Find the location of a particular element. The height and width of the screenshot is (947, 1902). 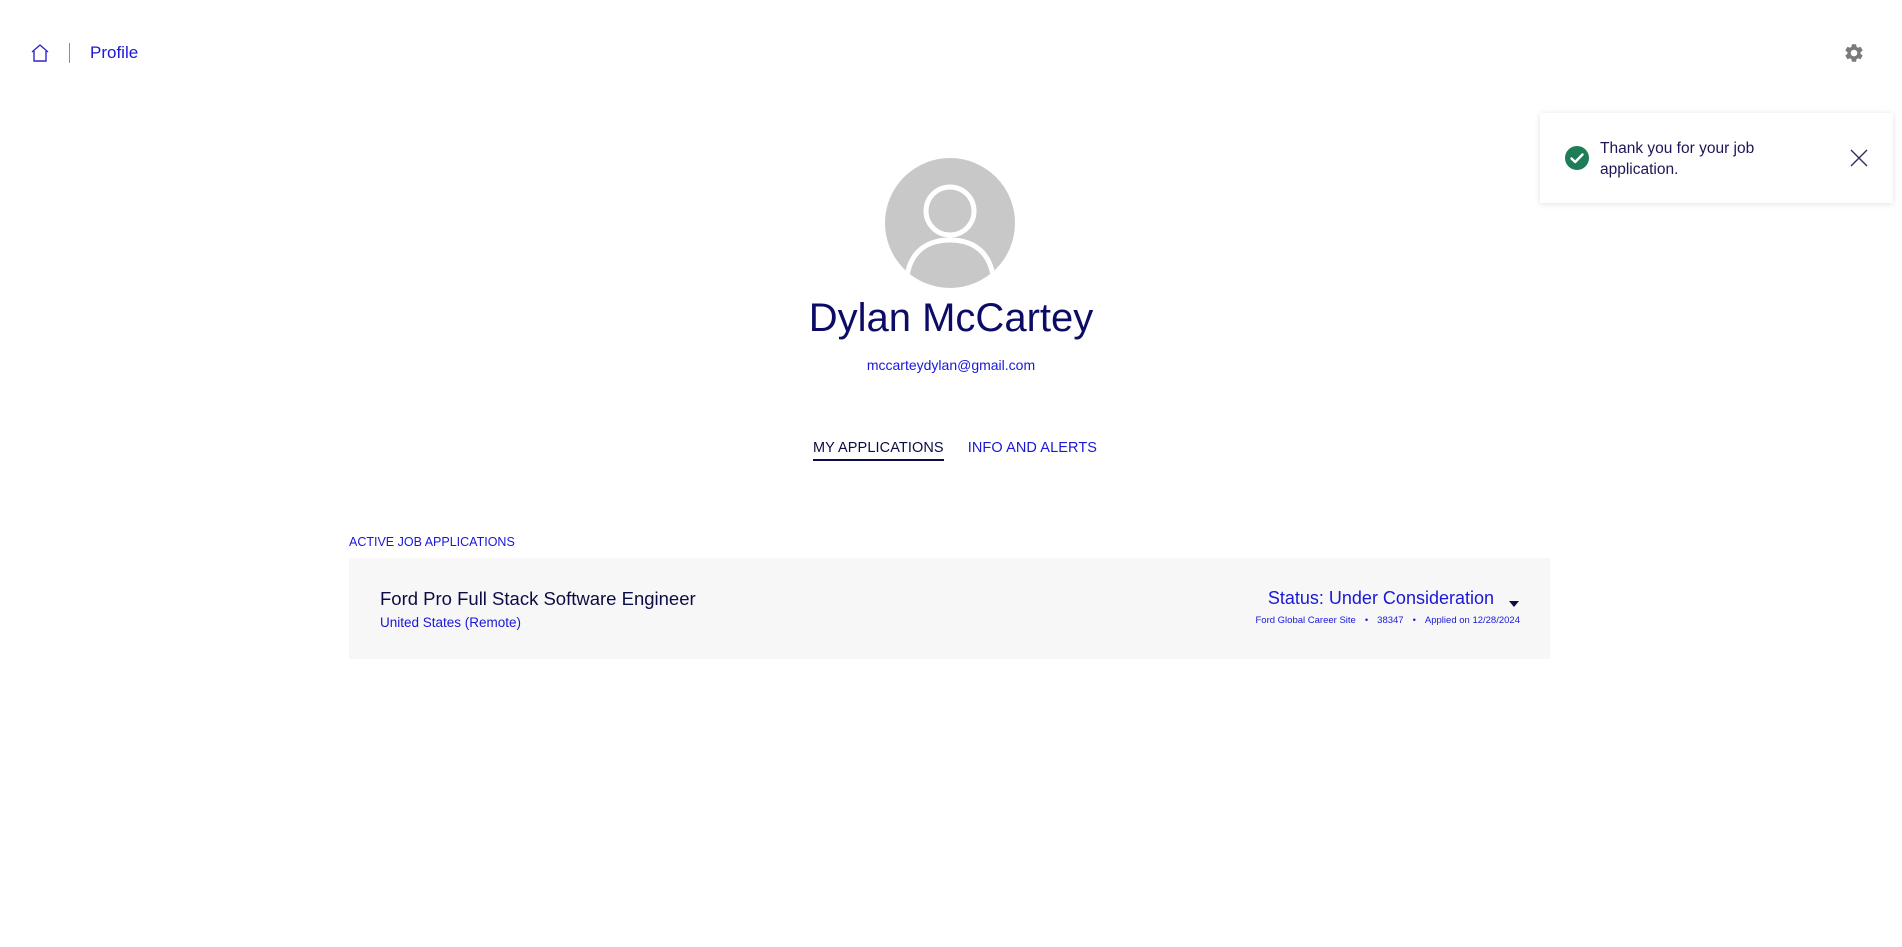

profile-email: mccarteydylan@gmail.com is located at coordinates (951, 365).